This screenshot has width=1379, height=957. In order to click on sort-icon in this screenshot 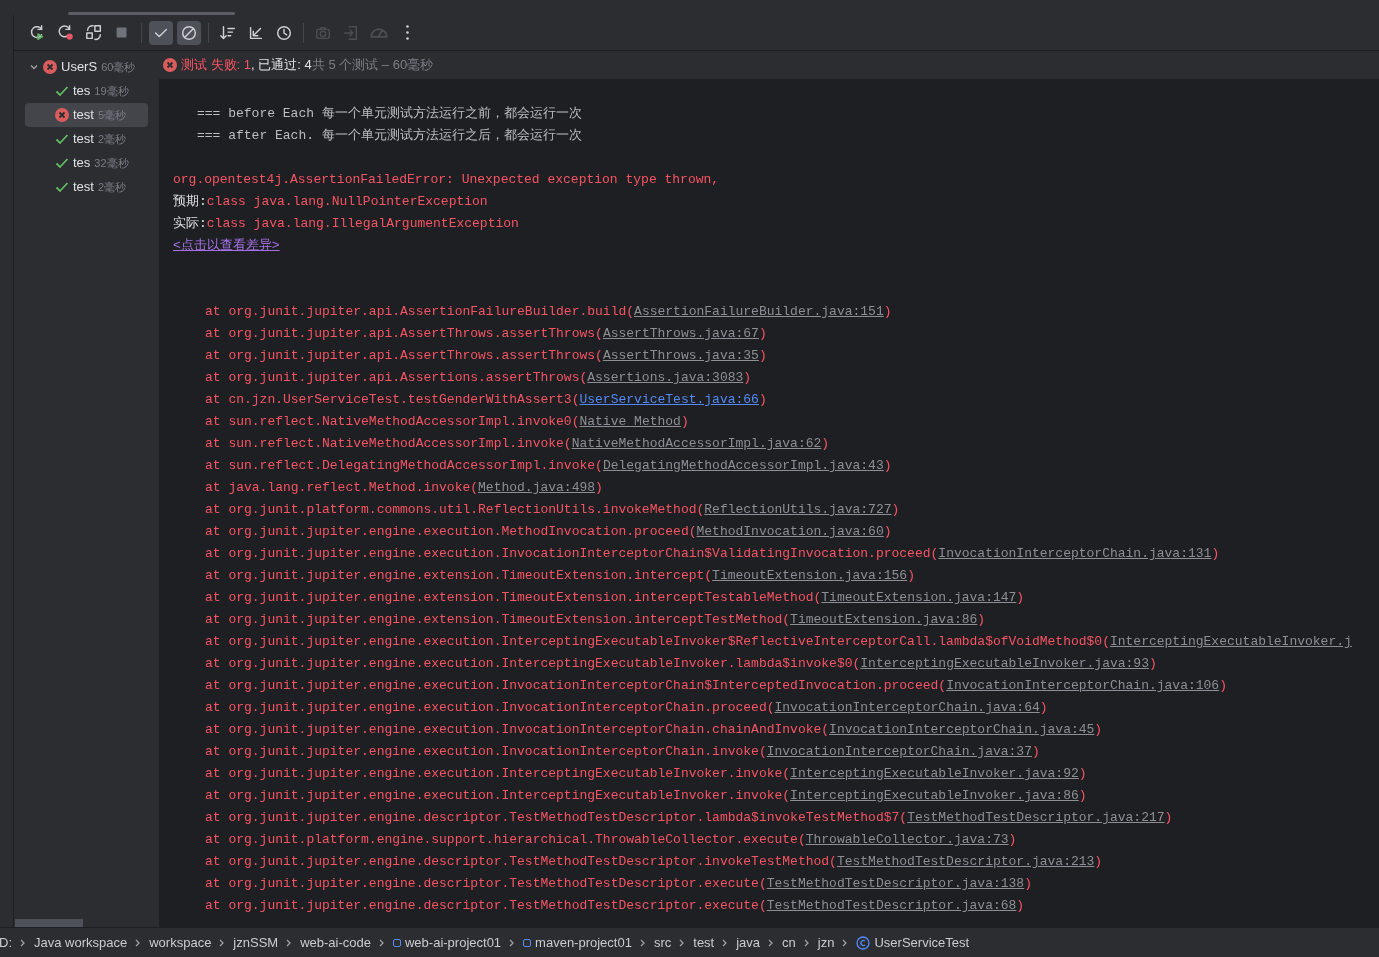, I will do `click(228, 32)`.